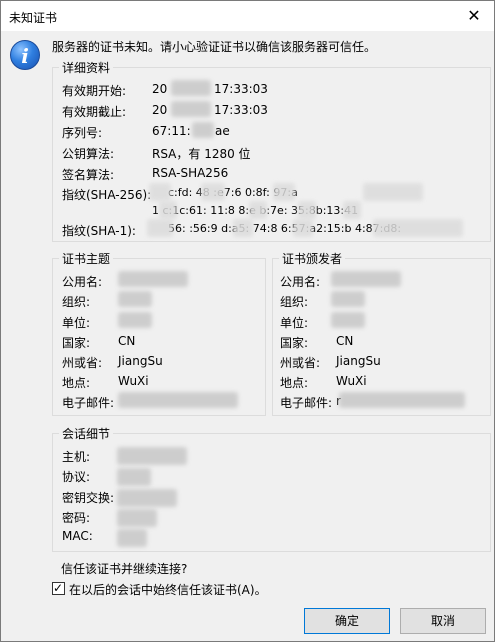 This screenshot has width=495, height=642. I want to click on warning-message: 服务器的证书未知。请小心验证证书以确信该服务器可信任。, so click(214, 47).